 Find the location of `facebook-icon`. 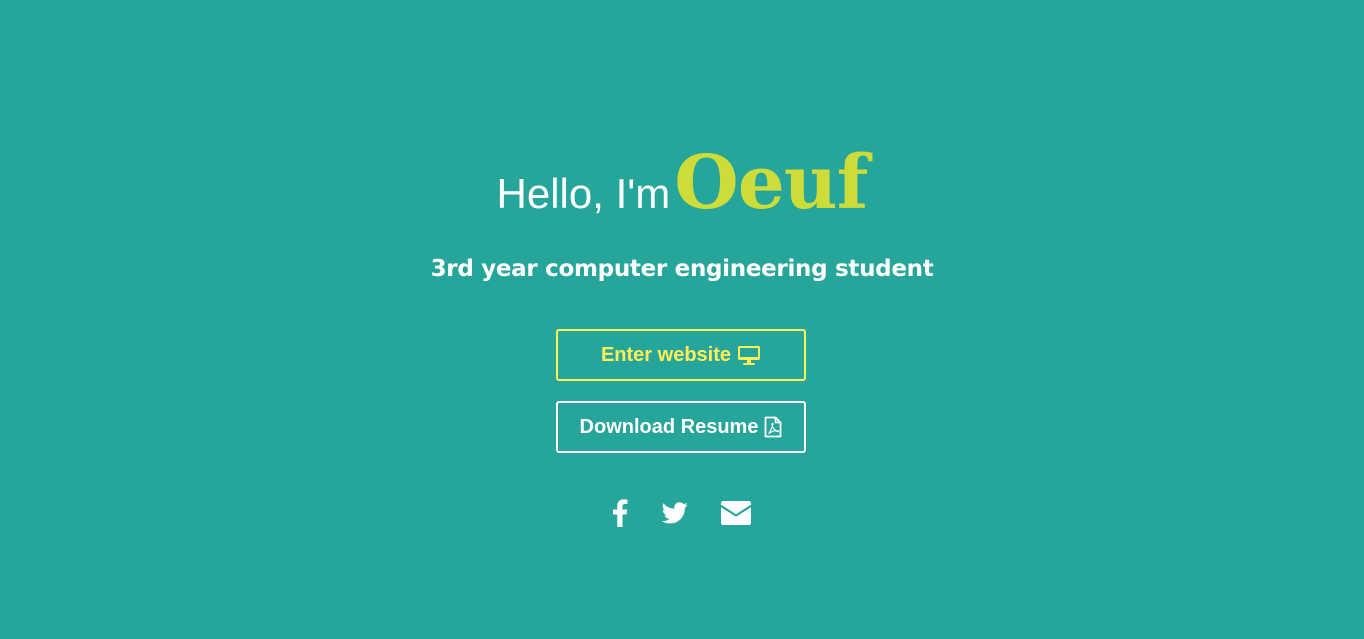

facebook-icon is located at coordinates (620, 513).